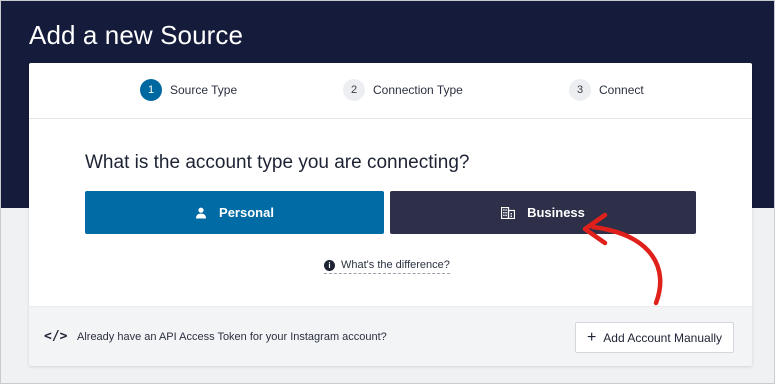  I want to click on business-button-label: Business, so click(556, 212).